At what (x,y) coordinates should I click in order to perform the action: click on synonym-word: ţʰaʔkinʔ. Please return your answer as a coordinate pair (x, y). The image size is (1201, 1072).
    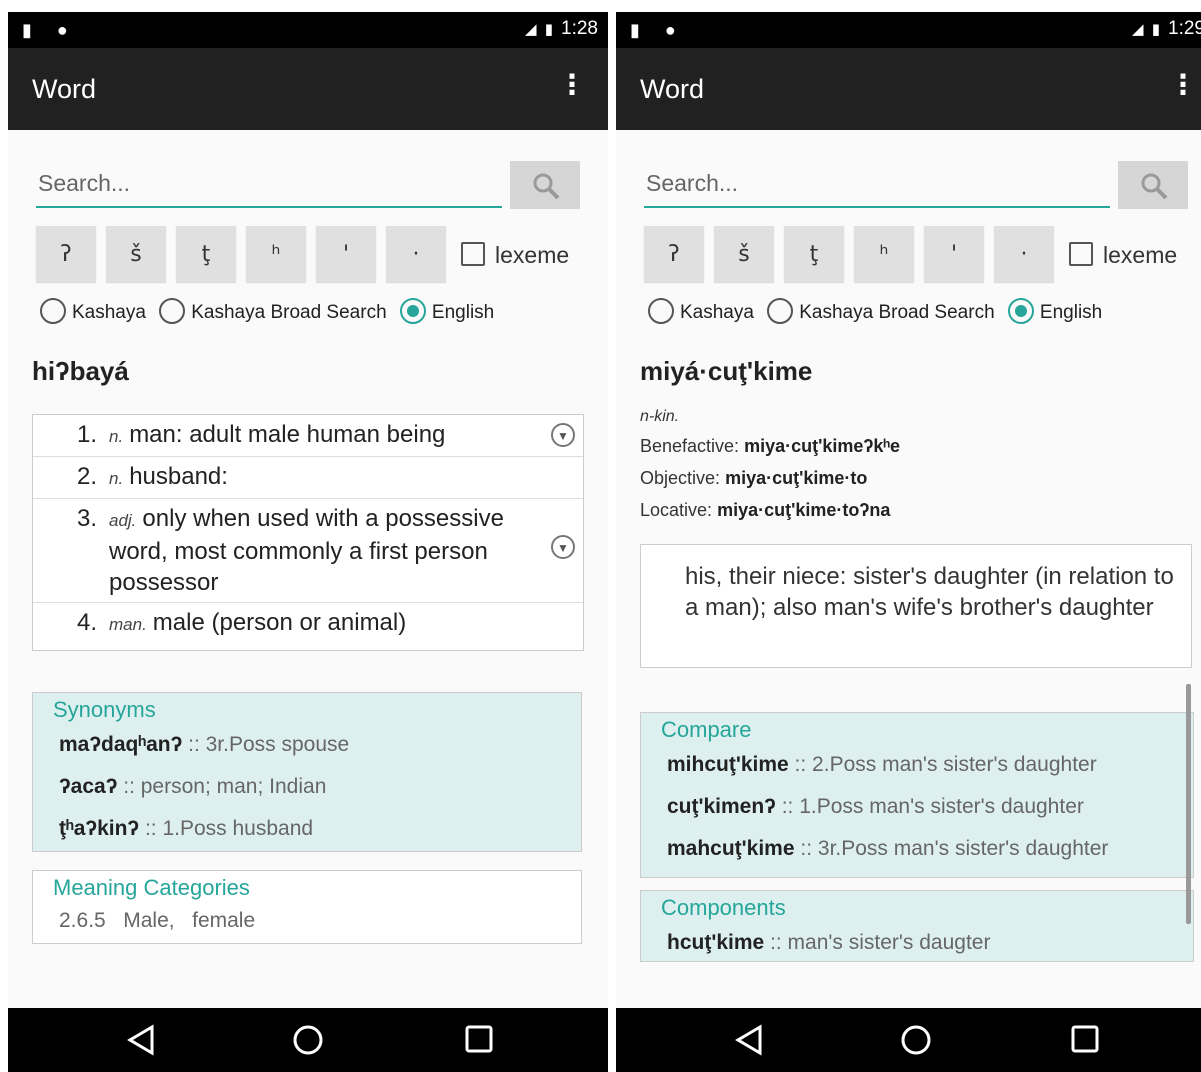
    Looking at the image, I should click on (99, 828).